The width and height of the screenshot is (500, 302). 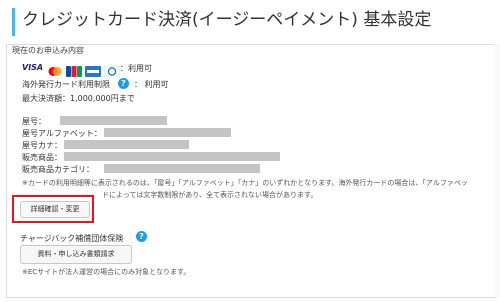 I want to click on overseas-card-status: ： 利用可, so click(x=151, y=84).